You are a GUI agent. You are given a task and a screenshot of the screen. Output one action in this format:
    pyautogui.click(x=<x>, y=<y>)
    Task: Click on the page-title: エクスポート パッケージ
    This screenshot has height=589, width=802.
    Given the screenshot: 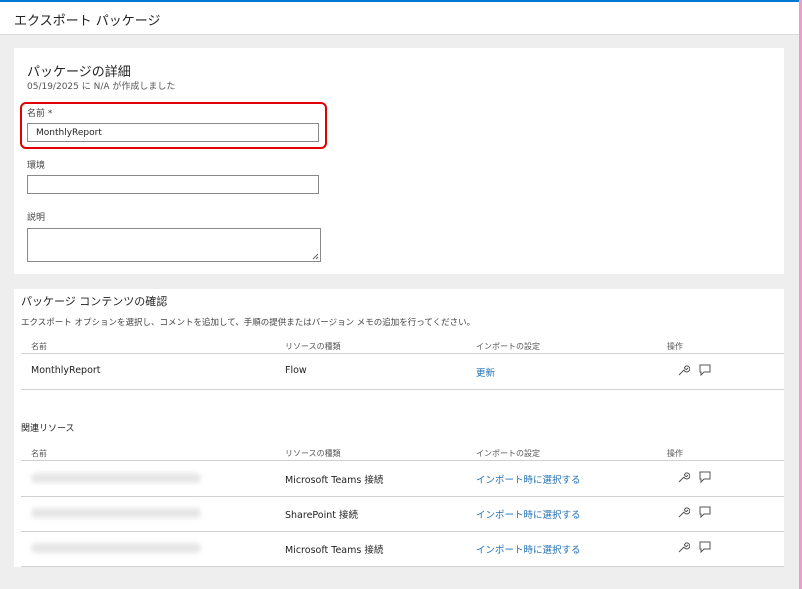 What is the action you would take?
    pyautogui.click(x=87, y=21)
    